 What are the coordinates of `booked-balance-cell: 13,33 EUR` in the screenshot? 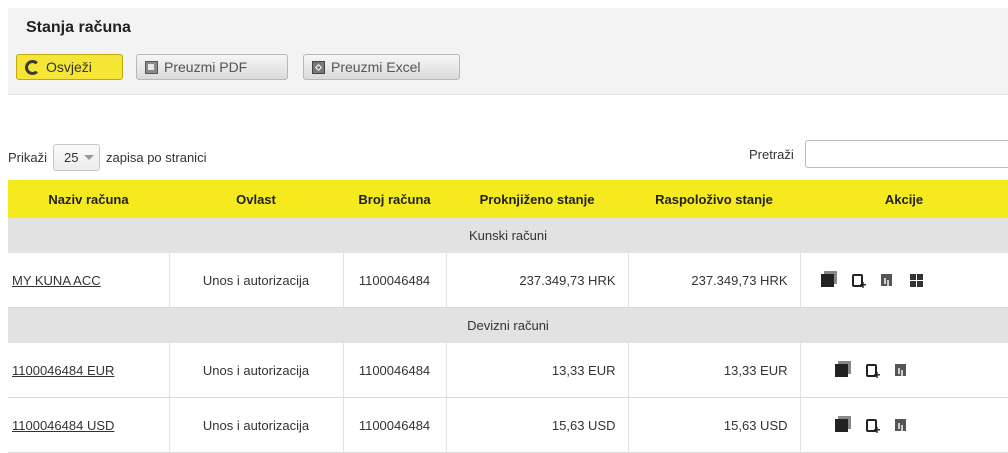 It's located at (537, 370).